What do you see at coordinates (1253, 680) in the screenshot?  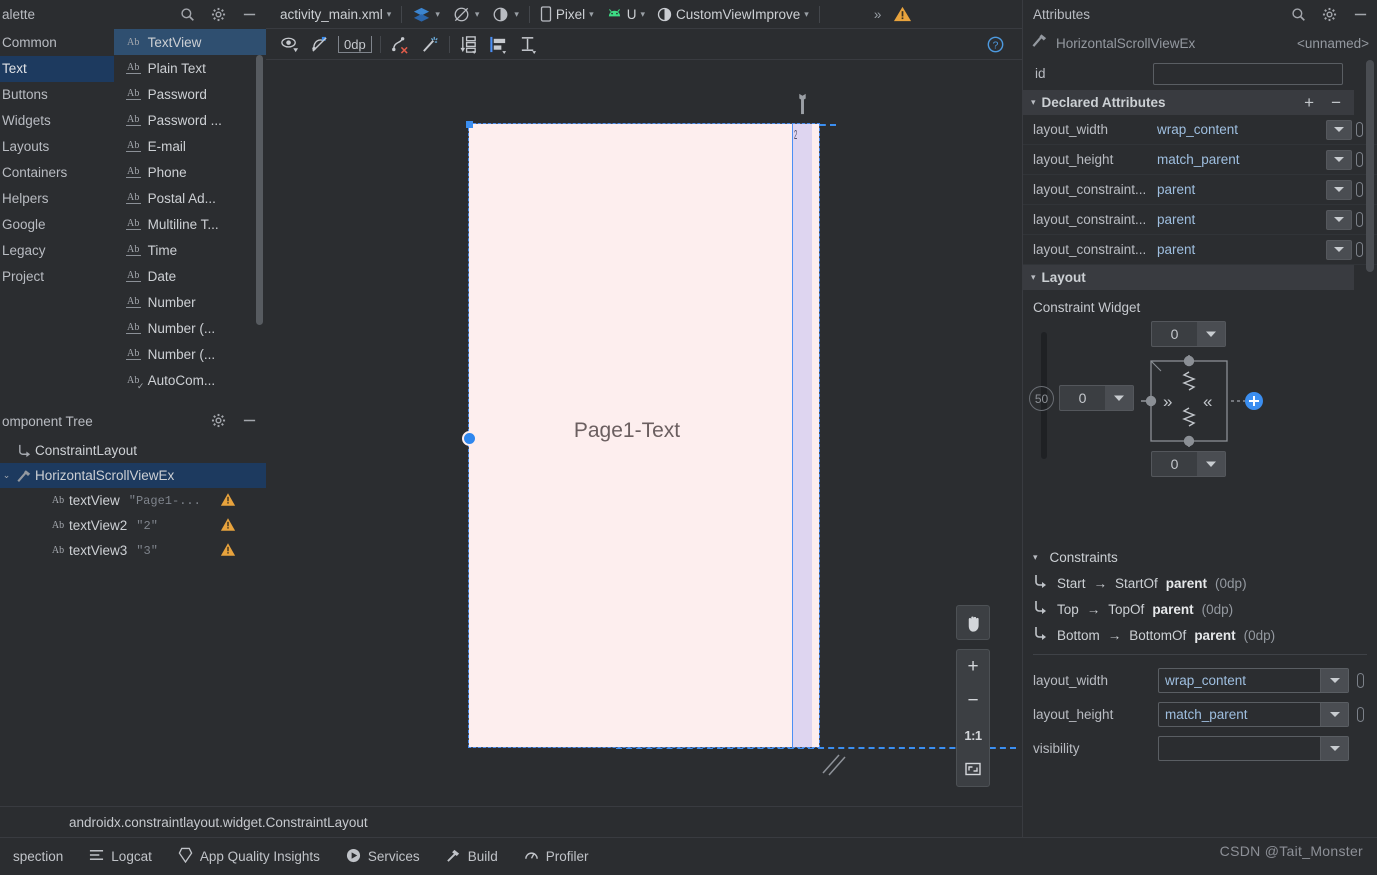 I see `attribute-combobox: wrap_content` at bounding box center [1253, 680].